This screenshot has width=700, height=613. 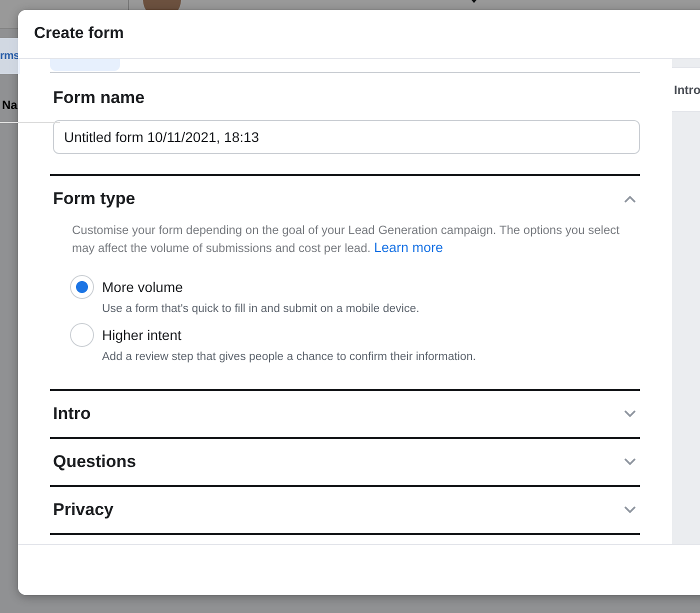 What do you see at coordinates (289, 357) in the screenshot?
I see `option-hint: Add a review step that gives people a chance to confirm their information.` at bounding box center [289, 357].